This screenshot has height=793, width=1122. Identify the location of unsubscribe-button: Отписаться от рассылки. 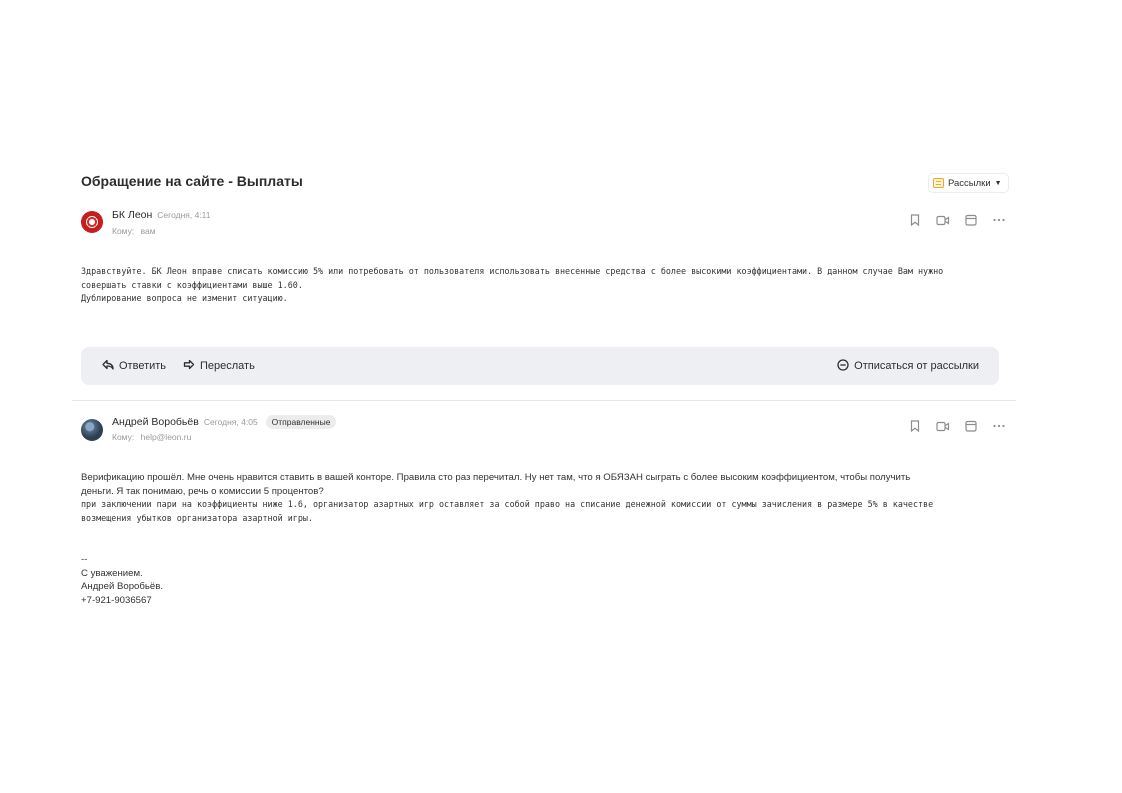
(908, 366).